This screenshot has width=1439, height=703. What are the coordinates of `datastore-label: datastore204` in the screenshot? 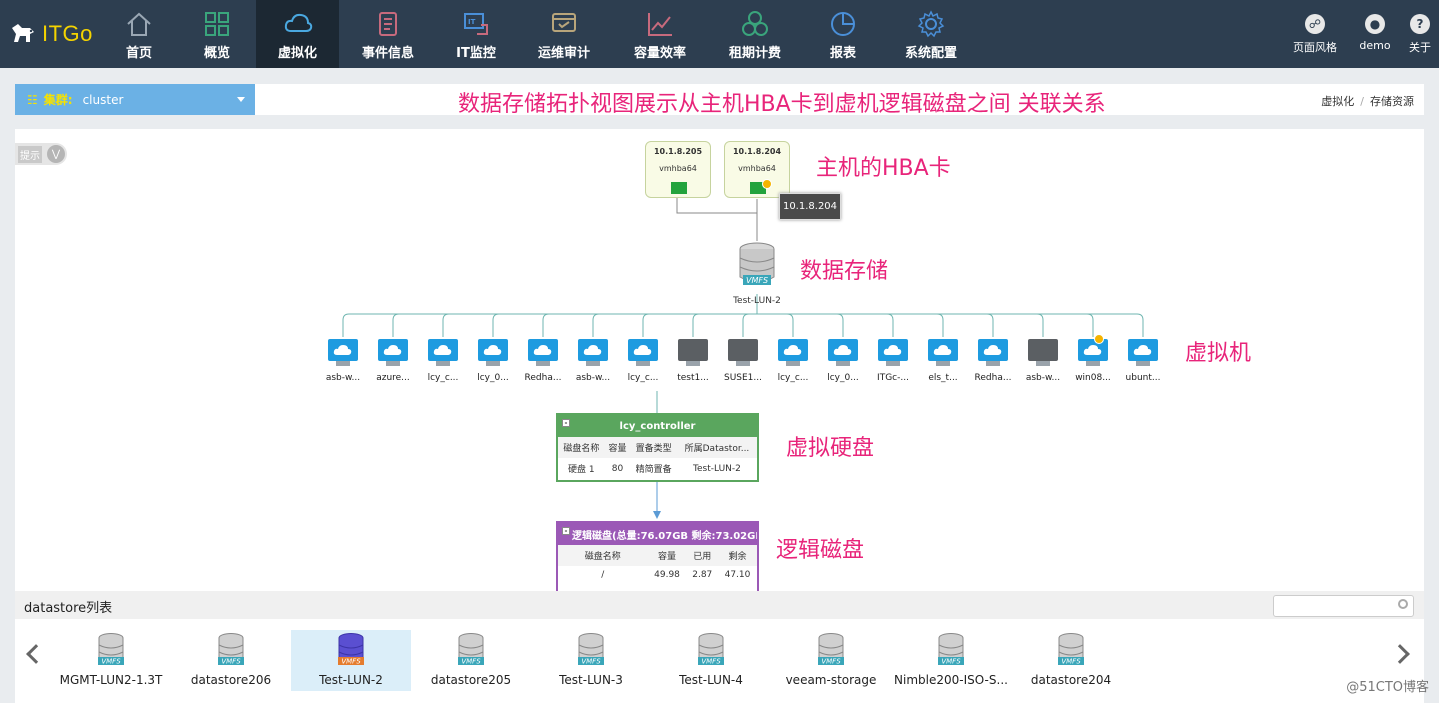 It's located at (1071, 680).